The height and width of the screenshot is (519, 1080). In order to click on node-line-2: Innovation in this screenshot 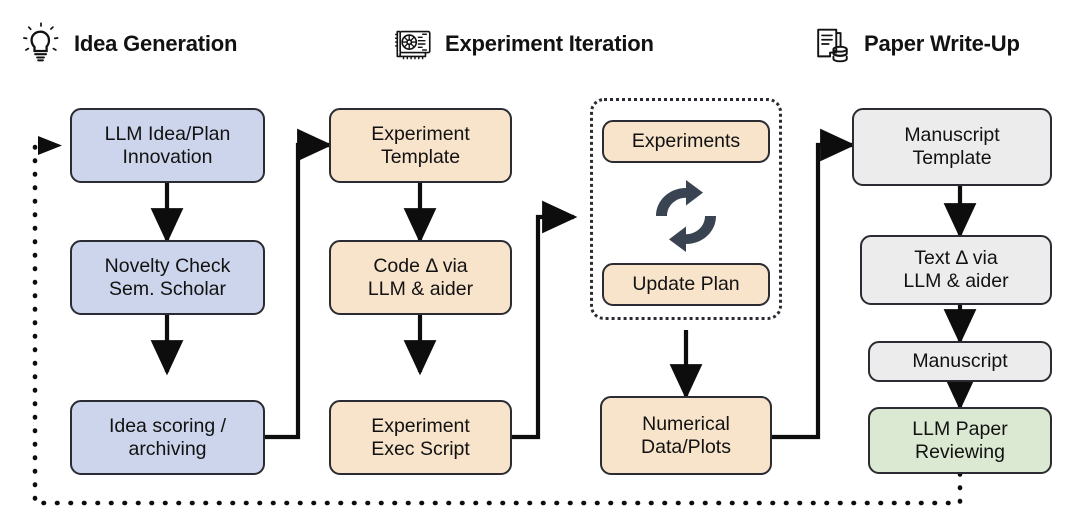, I will do `click(167, 156)`.